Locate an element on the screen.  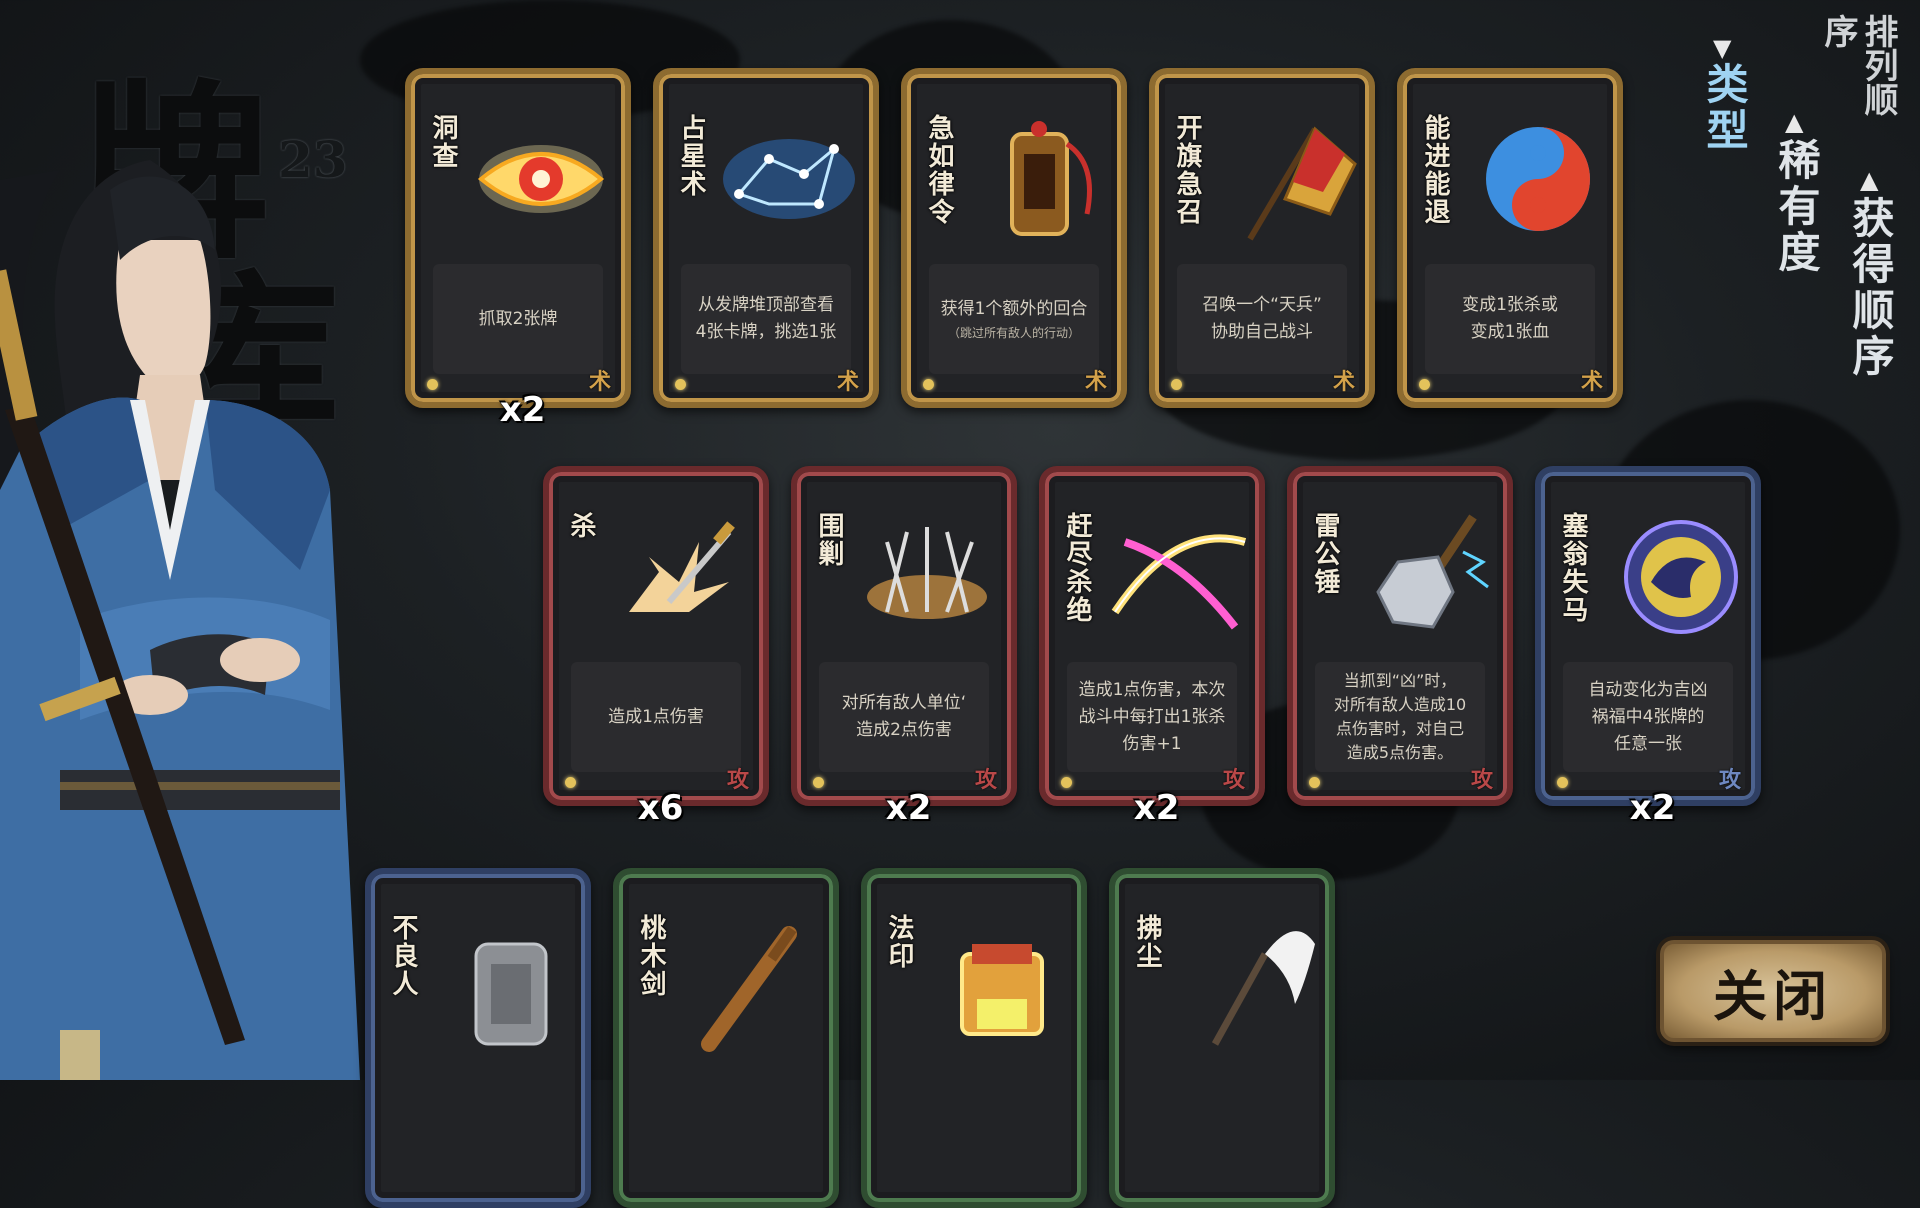
card-name: 塞翁失马 is located at coordinates (1573, 568).